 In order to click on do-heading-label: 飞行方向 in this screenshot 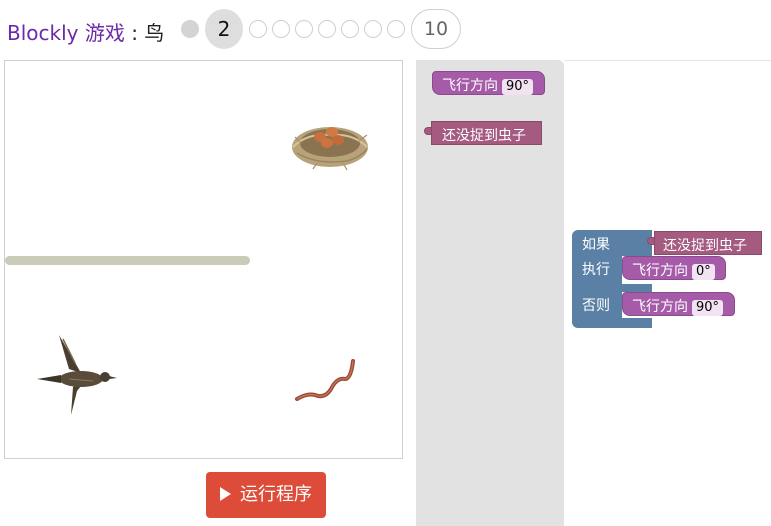, I will do `click(660, 271)`.